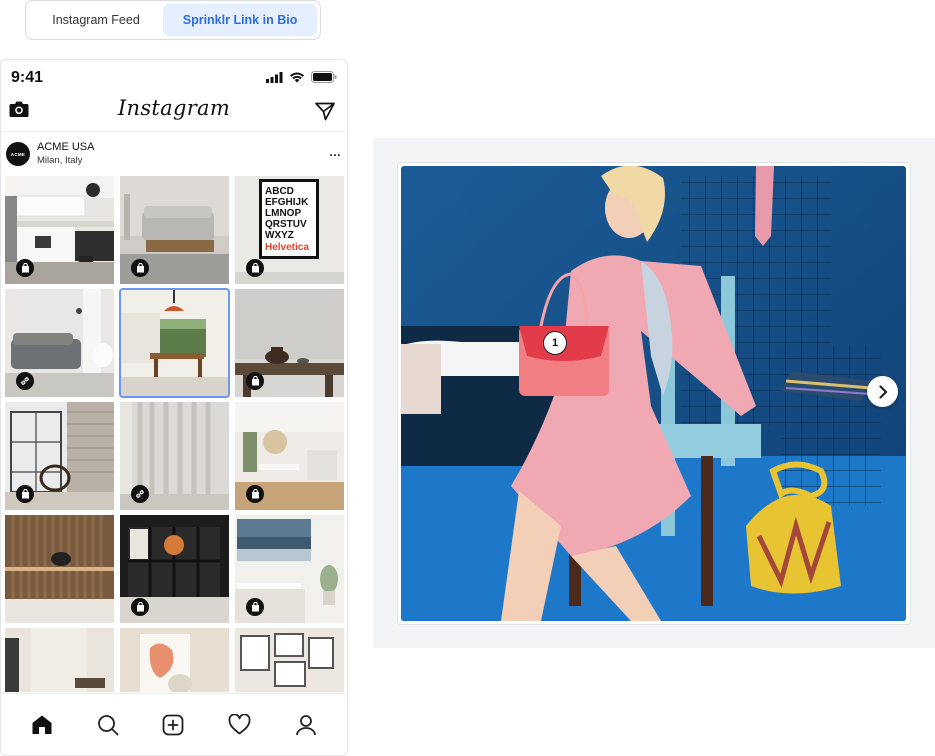 The image size is (935, 756). Describe the element at coordinates (287, 247) in the screenshot. I see `svg-text: Helvetica` at that location.